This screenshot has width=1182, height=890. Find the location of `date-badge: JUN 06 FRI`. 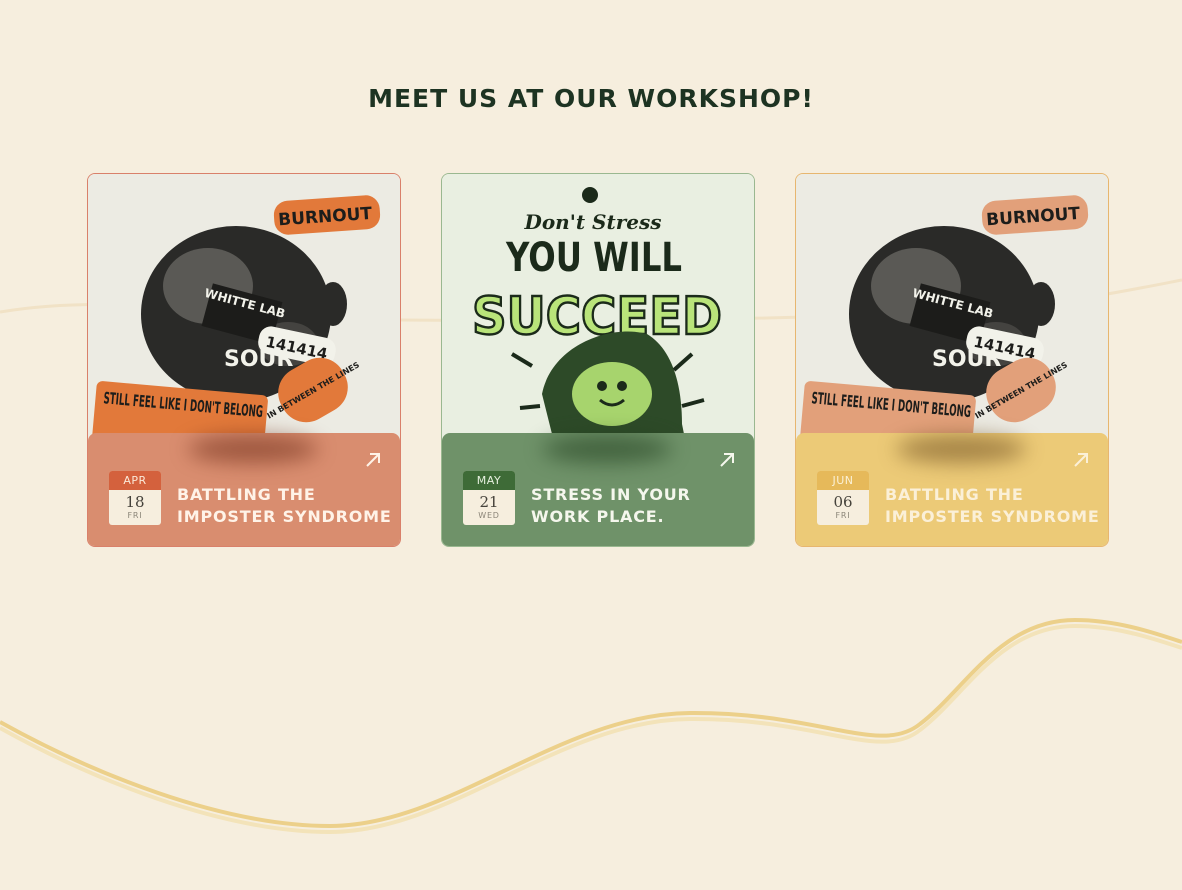

date-badge: JUN 06 FRI is located at coordinates (843, 498).